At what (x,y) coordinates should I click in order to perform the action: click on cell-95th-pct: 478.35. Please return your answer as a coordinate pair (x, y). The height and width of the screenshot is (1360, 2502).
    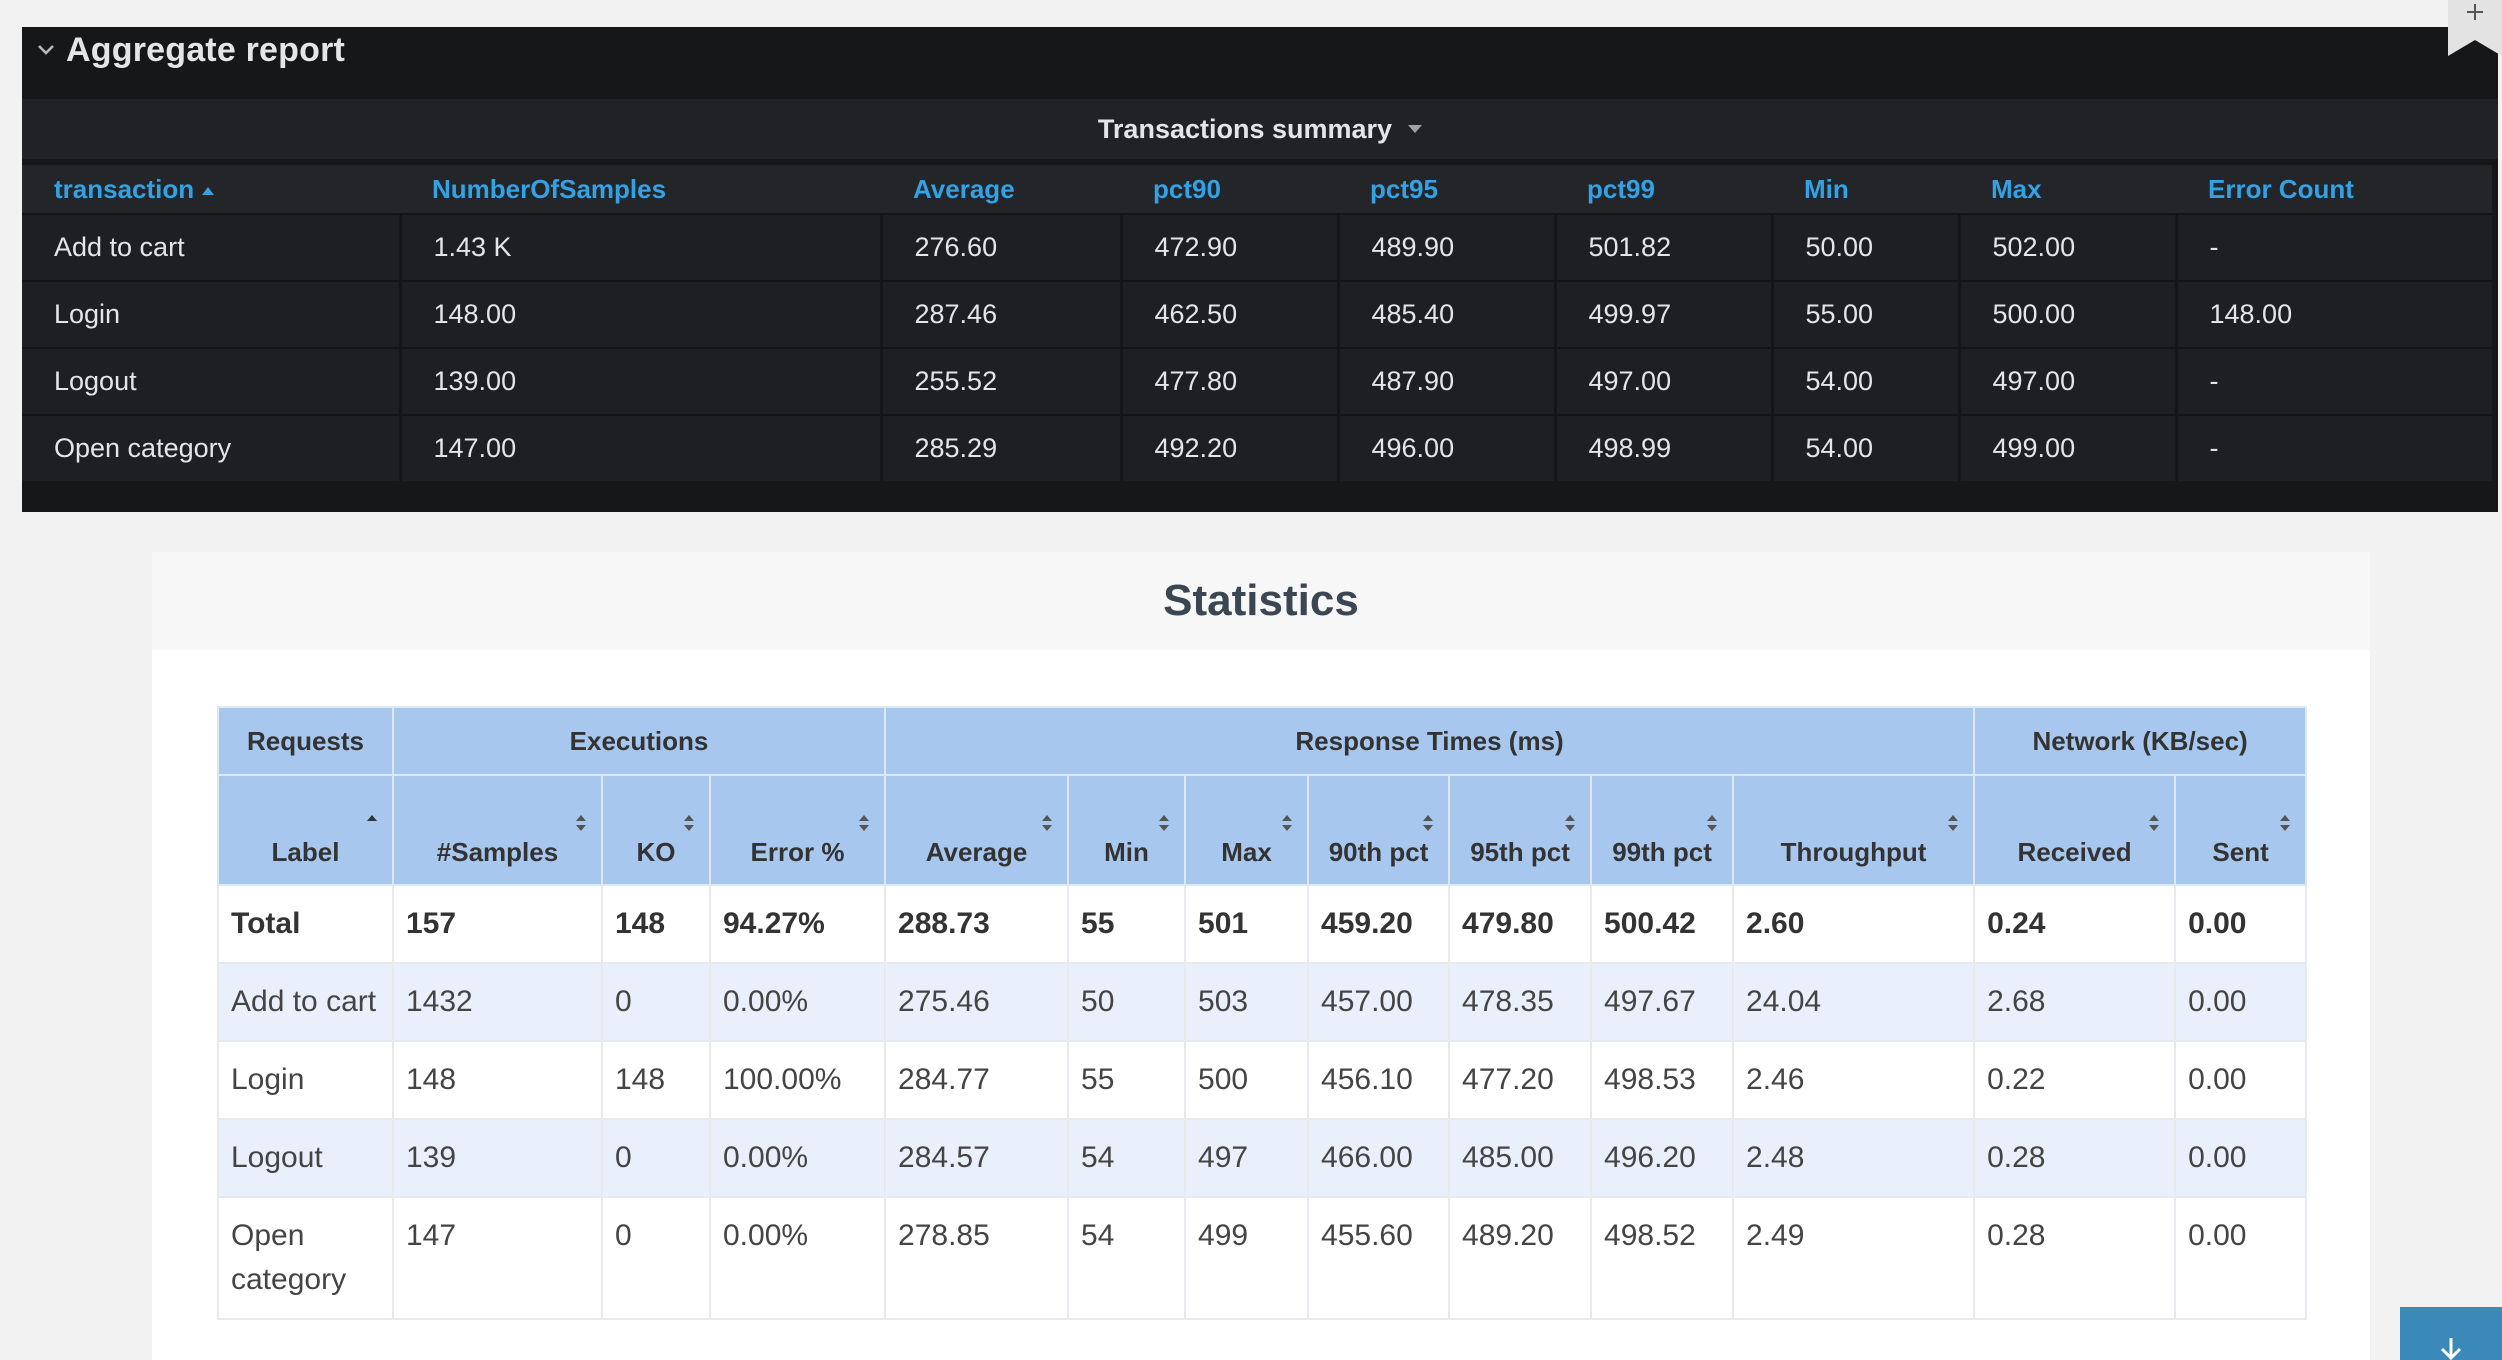
    Looking at the image, I should click on (1520, 1002).